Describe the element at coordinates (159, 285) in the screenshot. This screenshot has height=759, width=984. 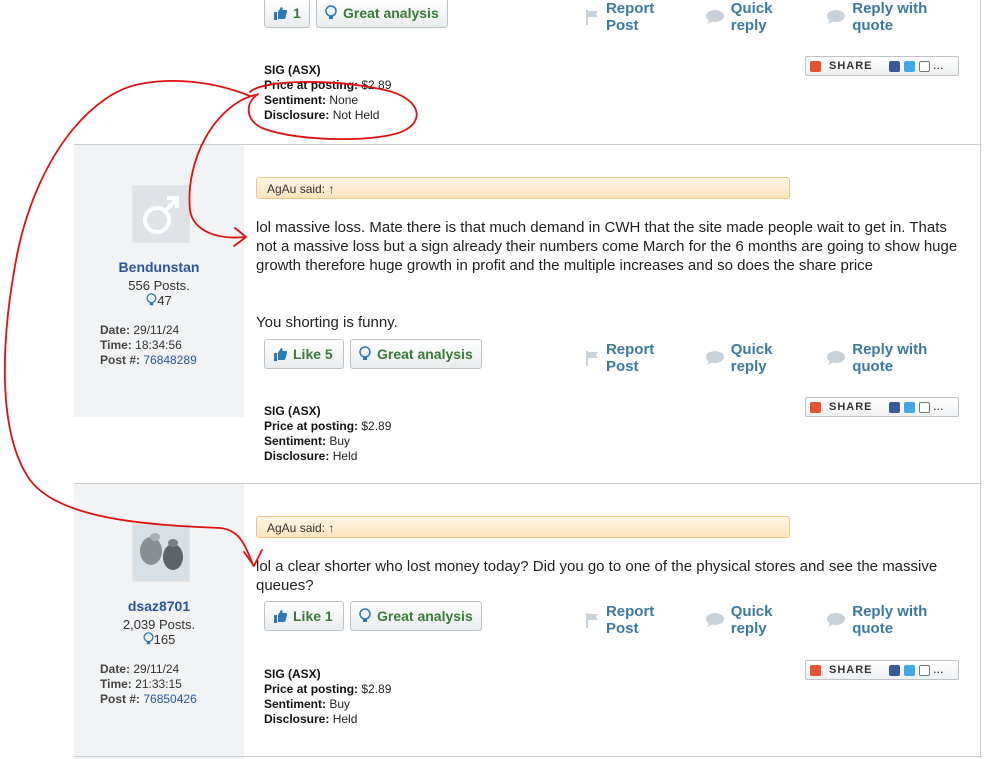
I see `post-count: 556 Posts.` at that location.